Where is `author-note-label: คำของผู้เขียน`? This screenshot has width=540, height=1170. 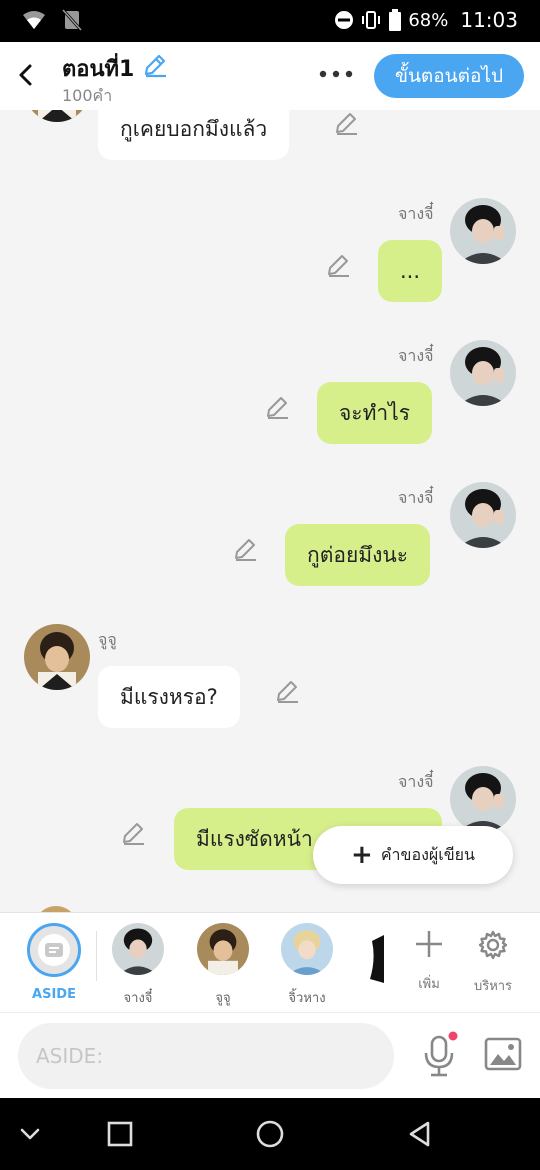 author-note-label: คำของผู้เขียน is located at coordinates (427, 854).